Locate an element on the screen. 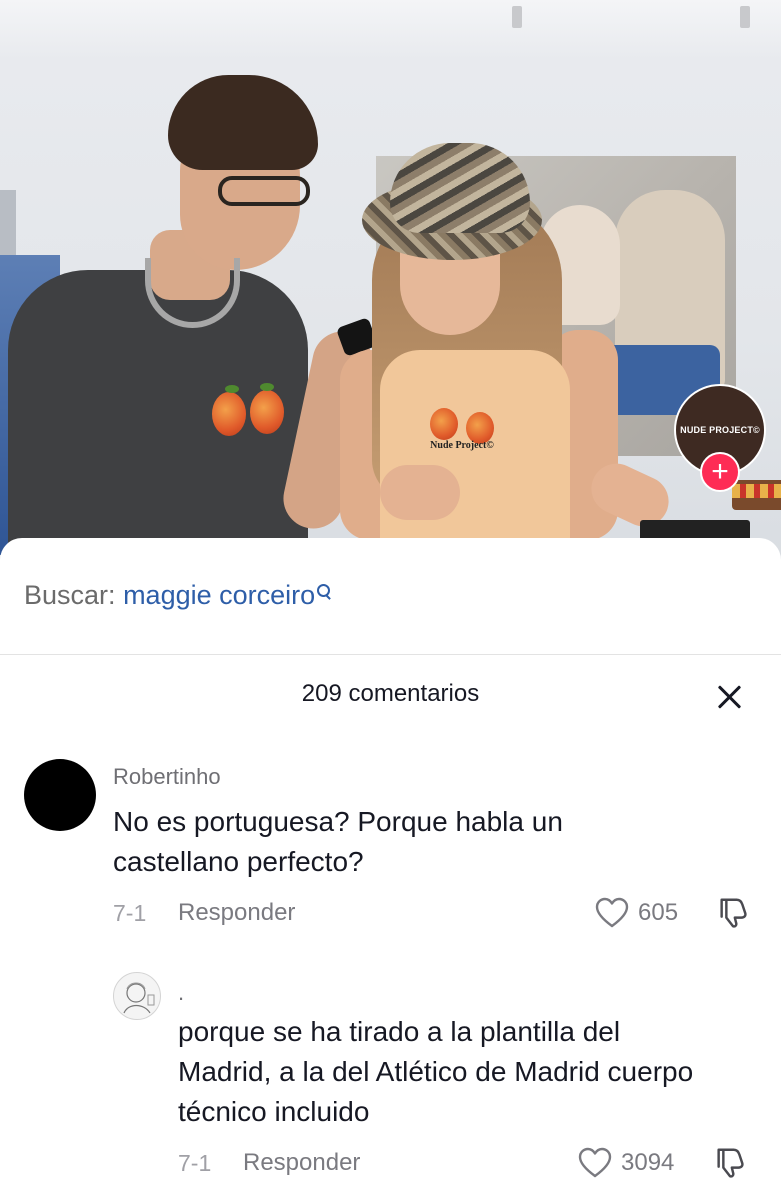 The width and height of the screenshot is (781, 1200). ceiling is located at coordinates (390, 30).